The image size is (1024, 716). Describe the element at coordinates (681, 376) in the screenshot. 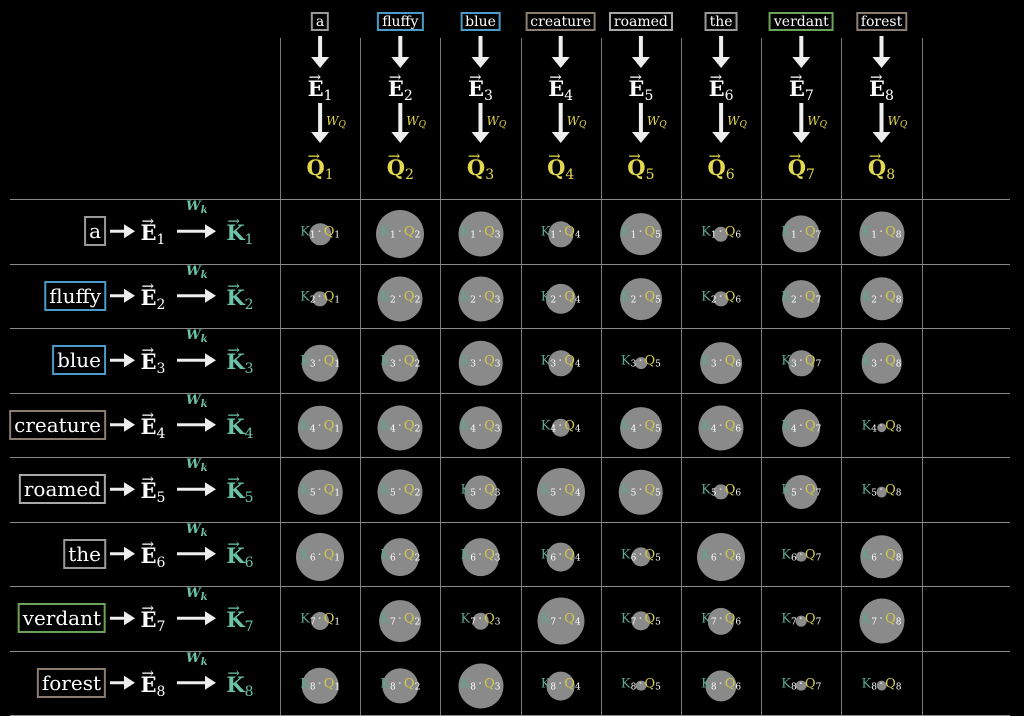

I see `grid-vline` at that location.